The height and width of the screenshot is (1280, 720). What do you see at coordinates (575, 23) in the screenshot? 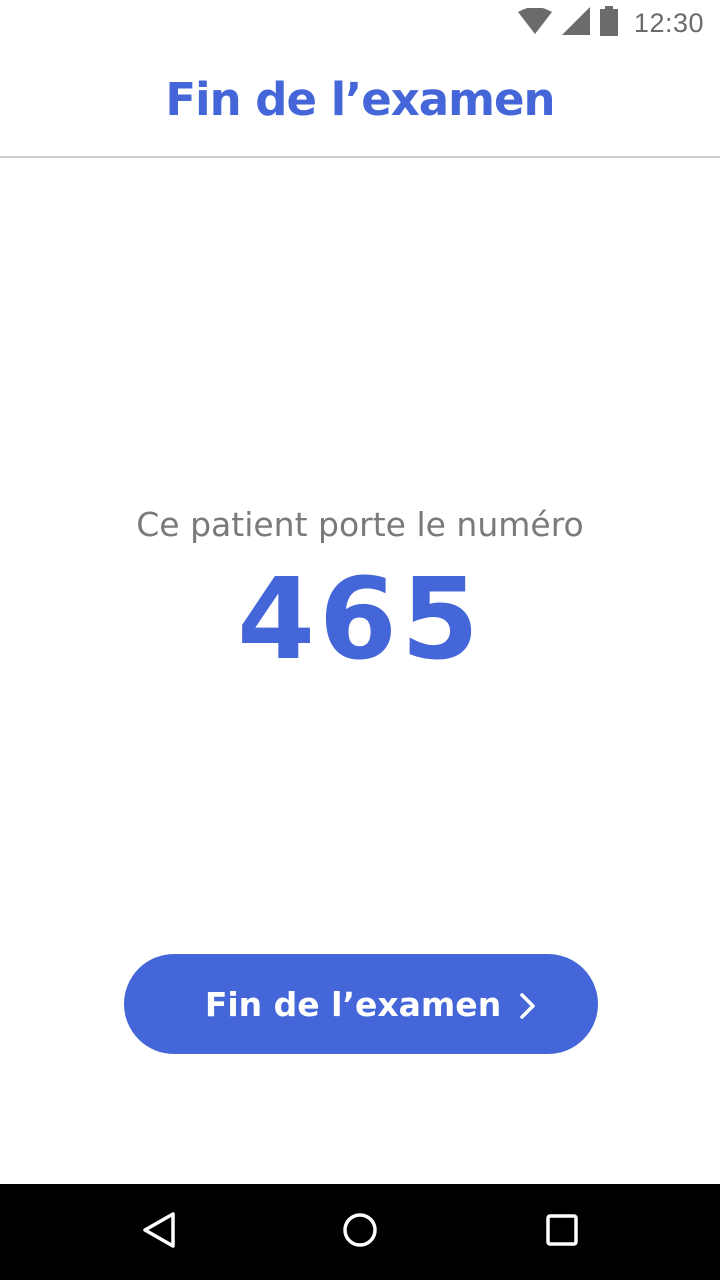
I see `signal-icon` at bounding box center [575, 23].